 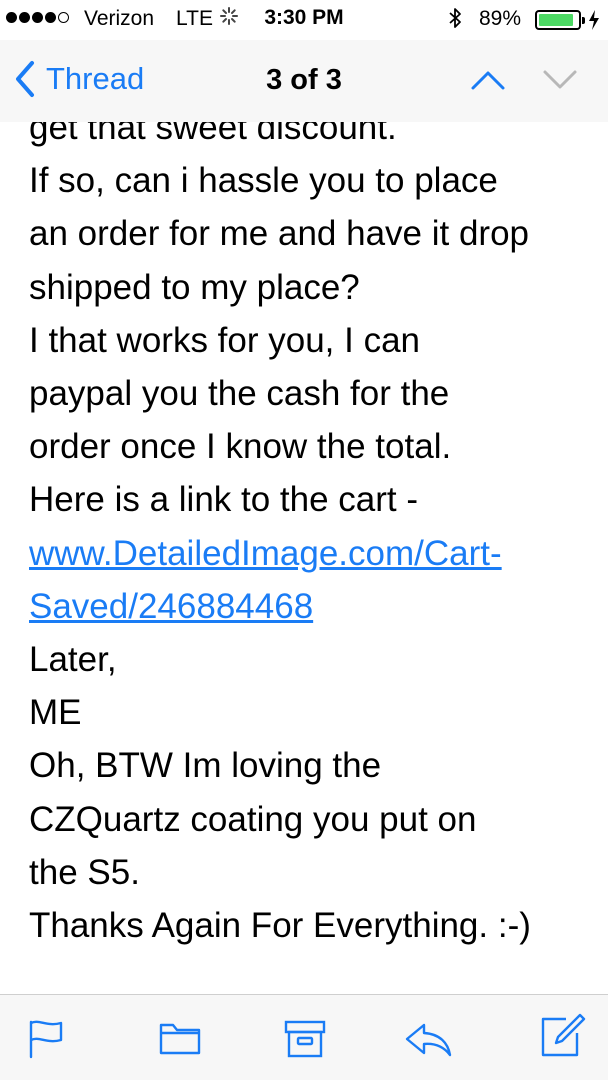 I want to click on archive-button, so click(x=305, y=1039).